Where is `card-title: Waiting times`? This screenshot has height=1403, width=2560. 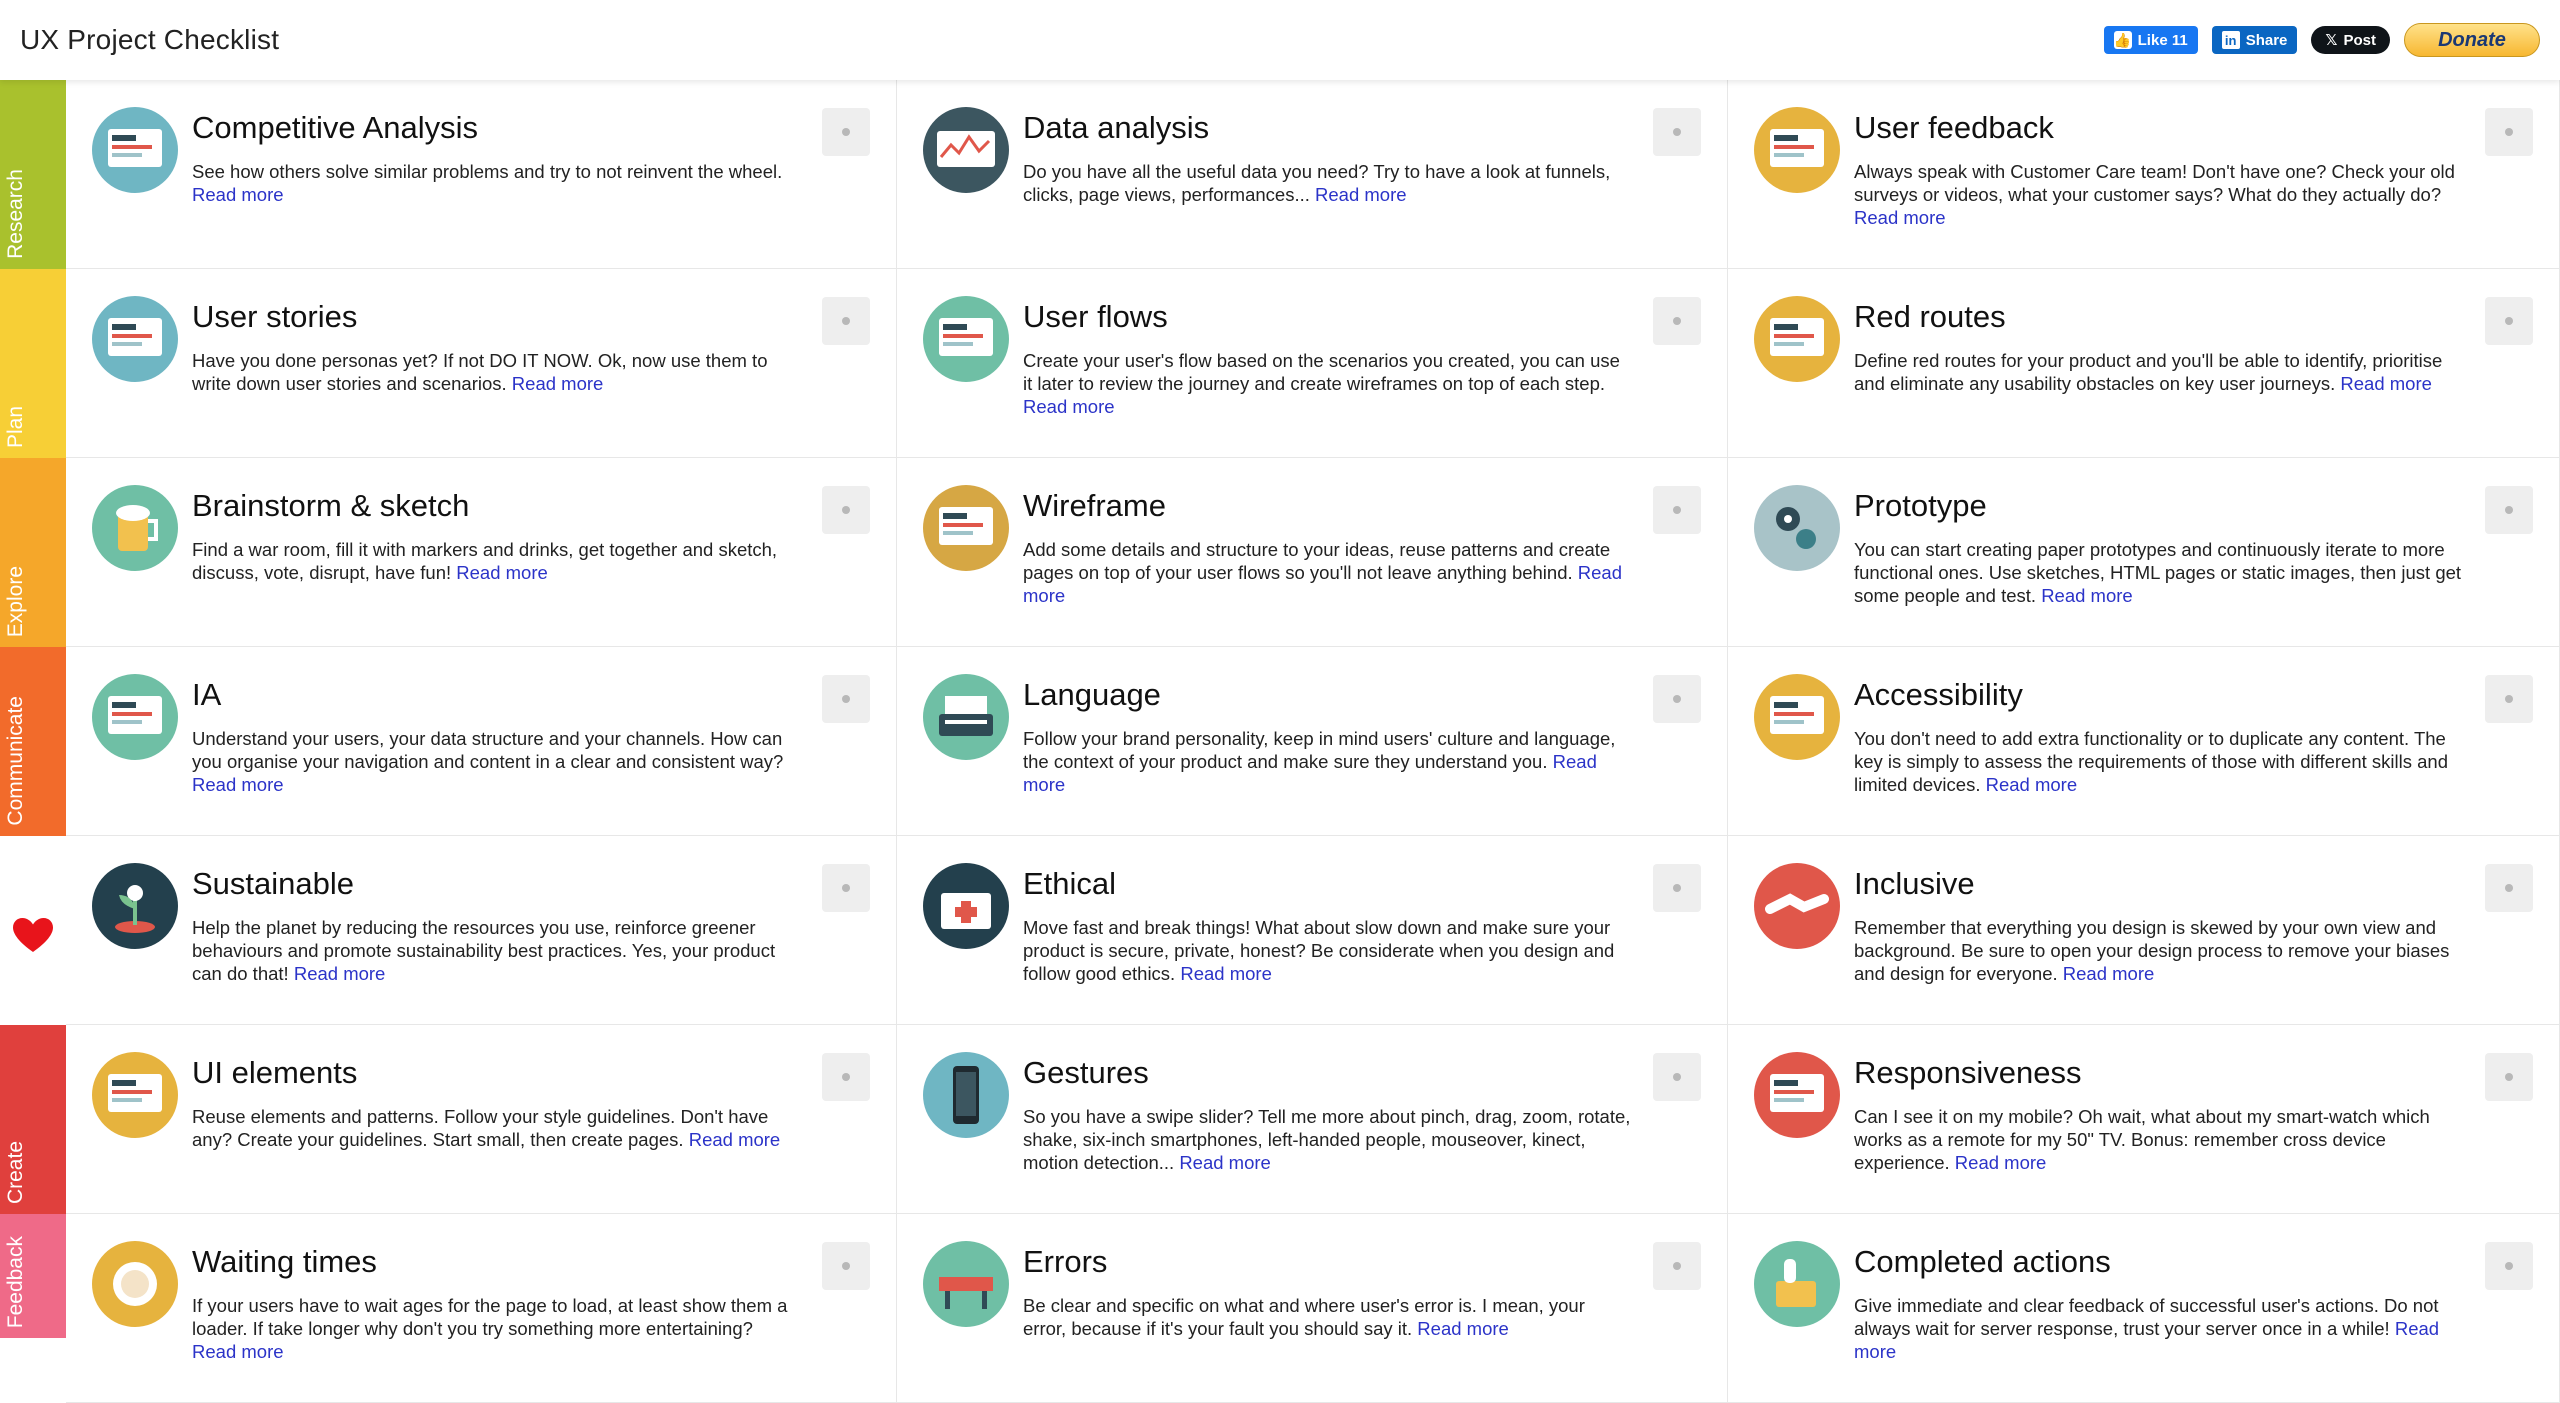
card-title: Waiting times is located at coordinates (284, 1261).